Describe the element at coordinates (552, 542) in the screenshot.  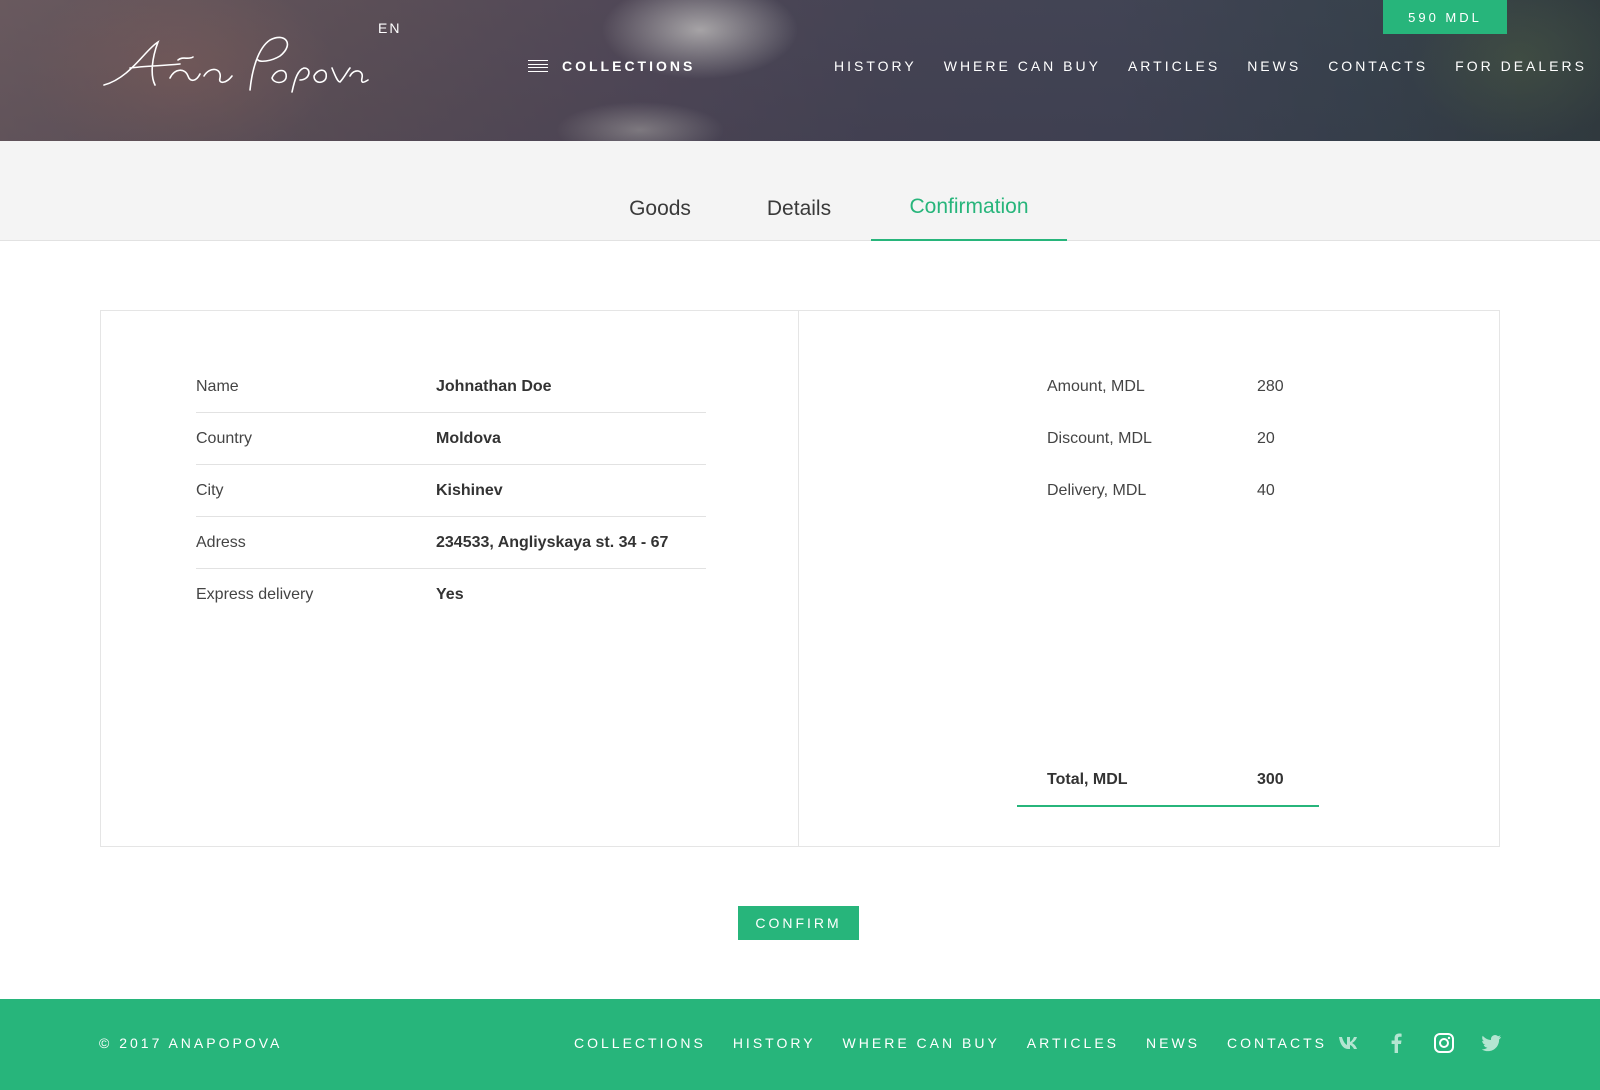
I see `detail-value: 234533, Angliyskaya st. 34 - 67` at that location.